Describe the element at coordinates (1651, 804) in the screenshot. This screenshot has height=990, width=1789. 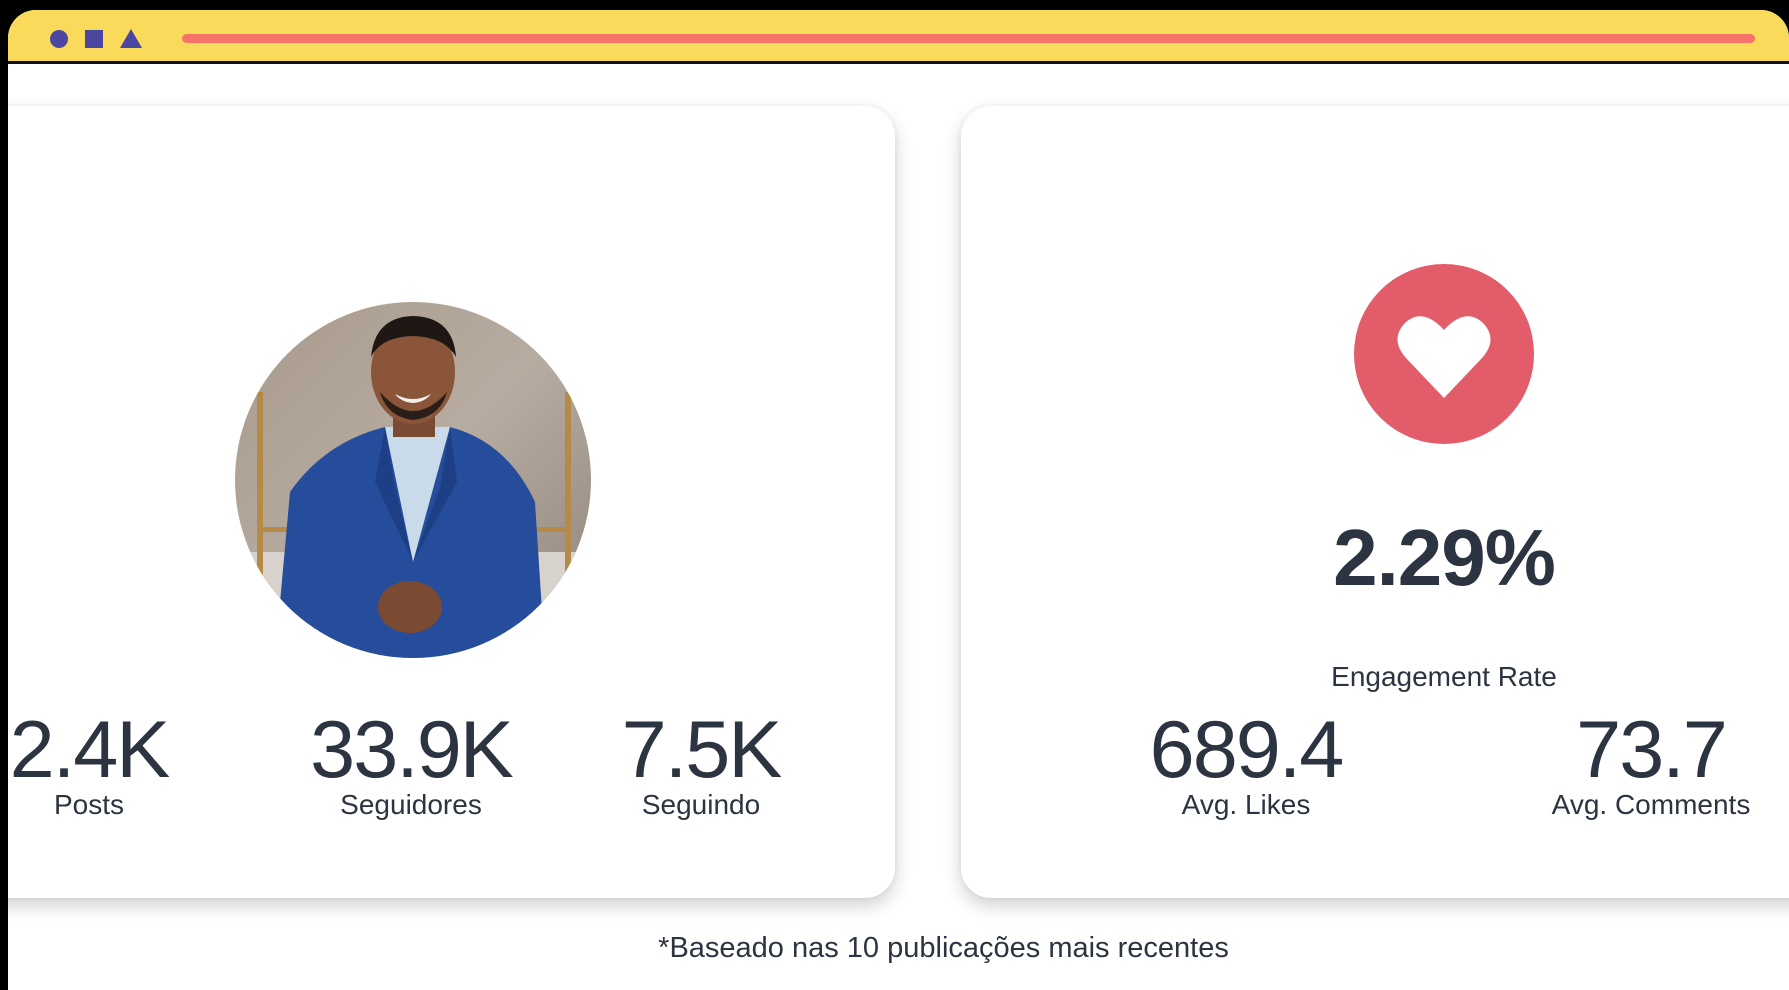
I see `avg-comments-label: Avg. Comments` at that location.